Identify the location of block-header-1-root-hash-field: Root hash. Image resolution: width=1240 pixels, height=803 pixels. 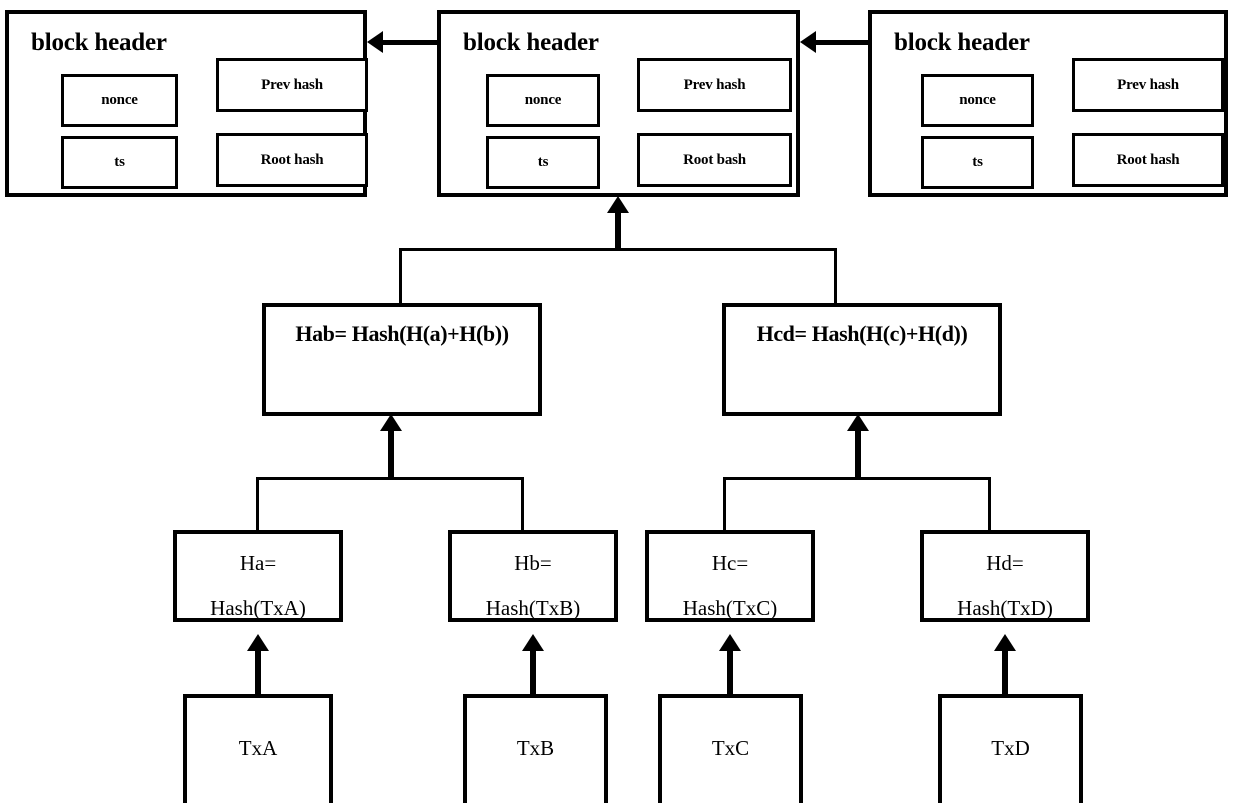
(292, 160).